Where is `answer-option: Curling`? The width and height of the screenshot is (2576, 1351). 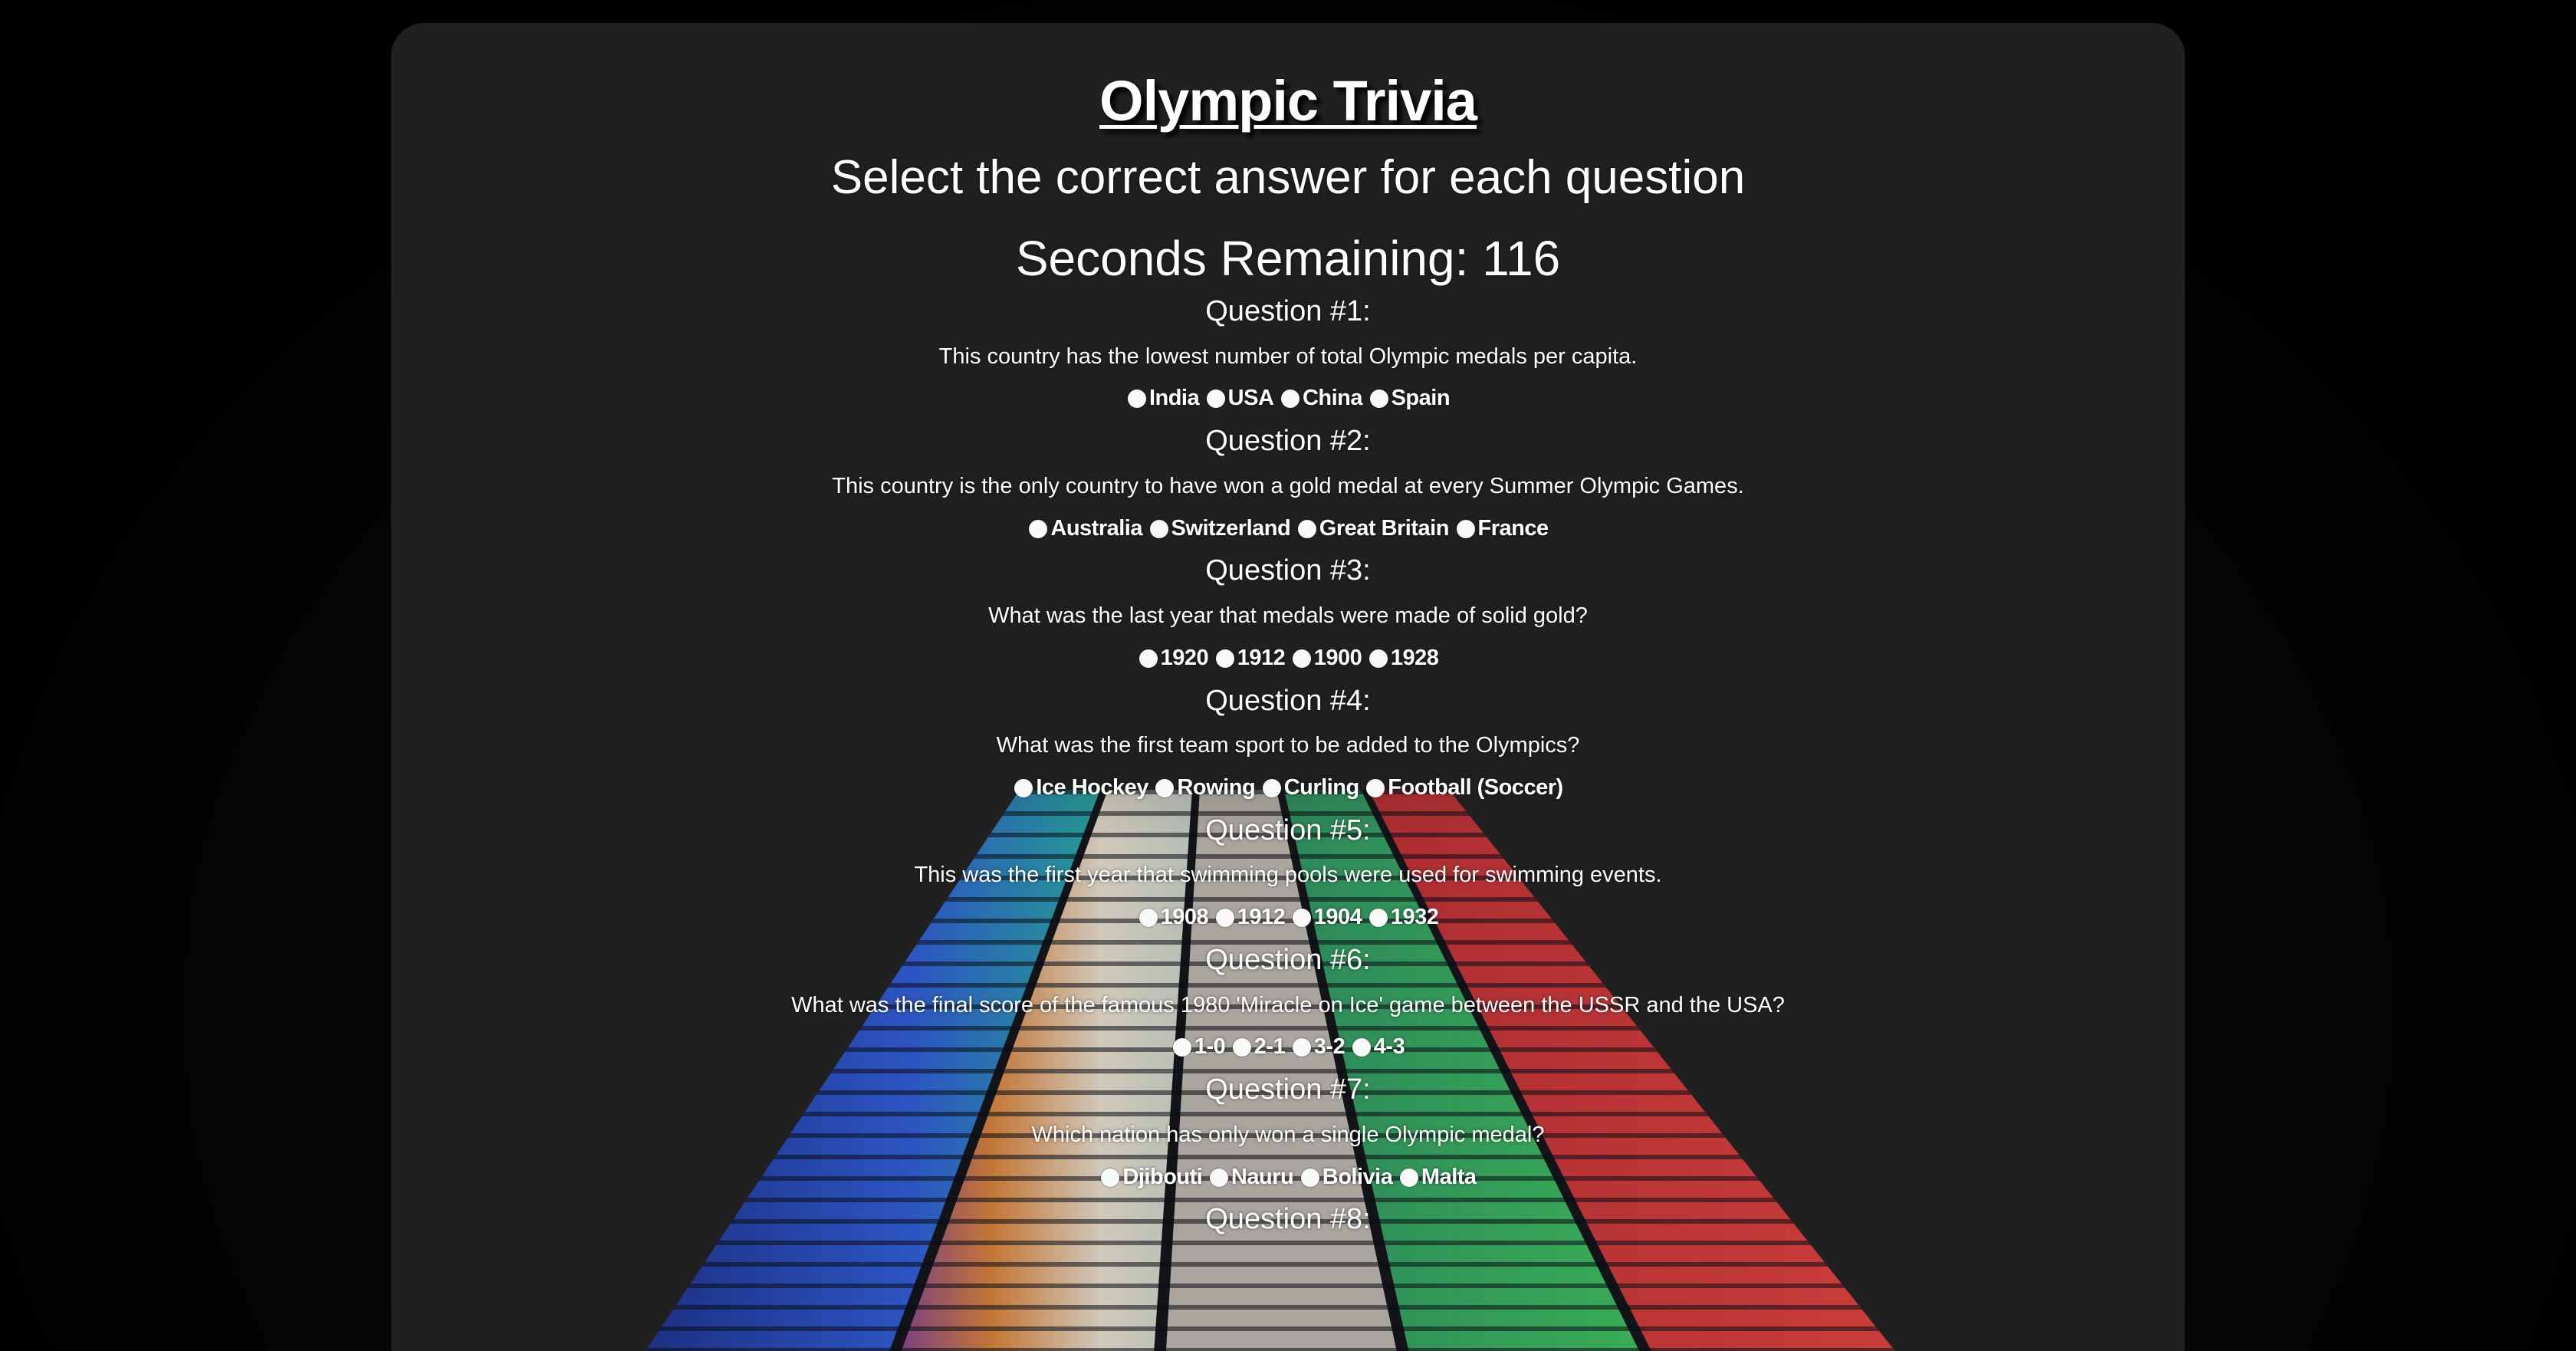
answer-option: Curling is located at coordinates (1310, 787).